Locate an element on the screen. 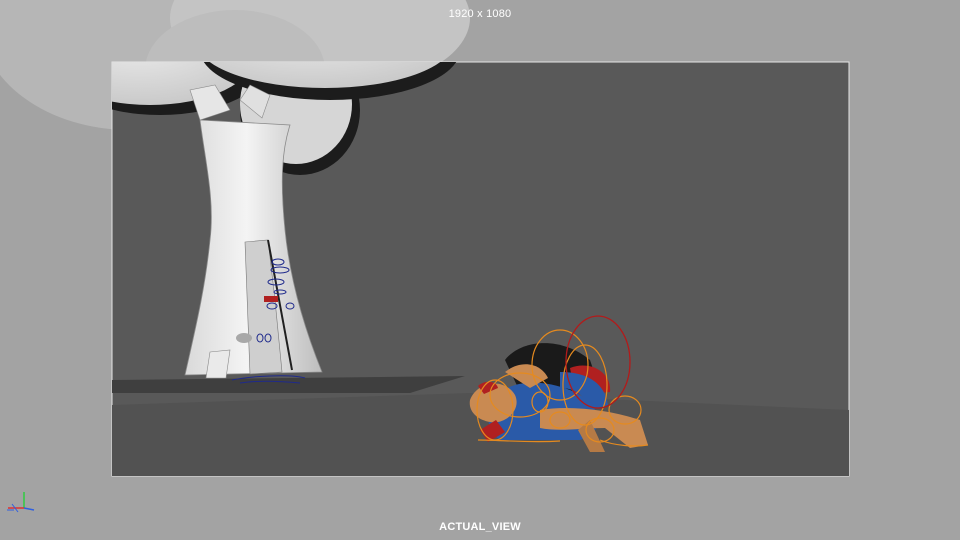 The image size is (960, 540). rig-control-red-marker is located at coordinates (271, 299).